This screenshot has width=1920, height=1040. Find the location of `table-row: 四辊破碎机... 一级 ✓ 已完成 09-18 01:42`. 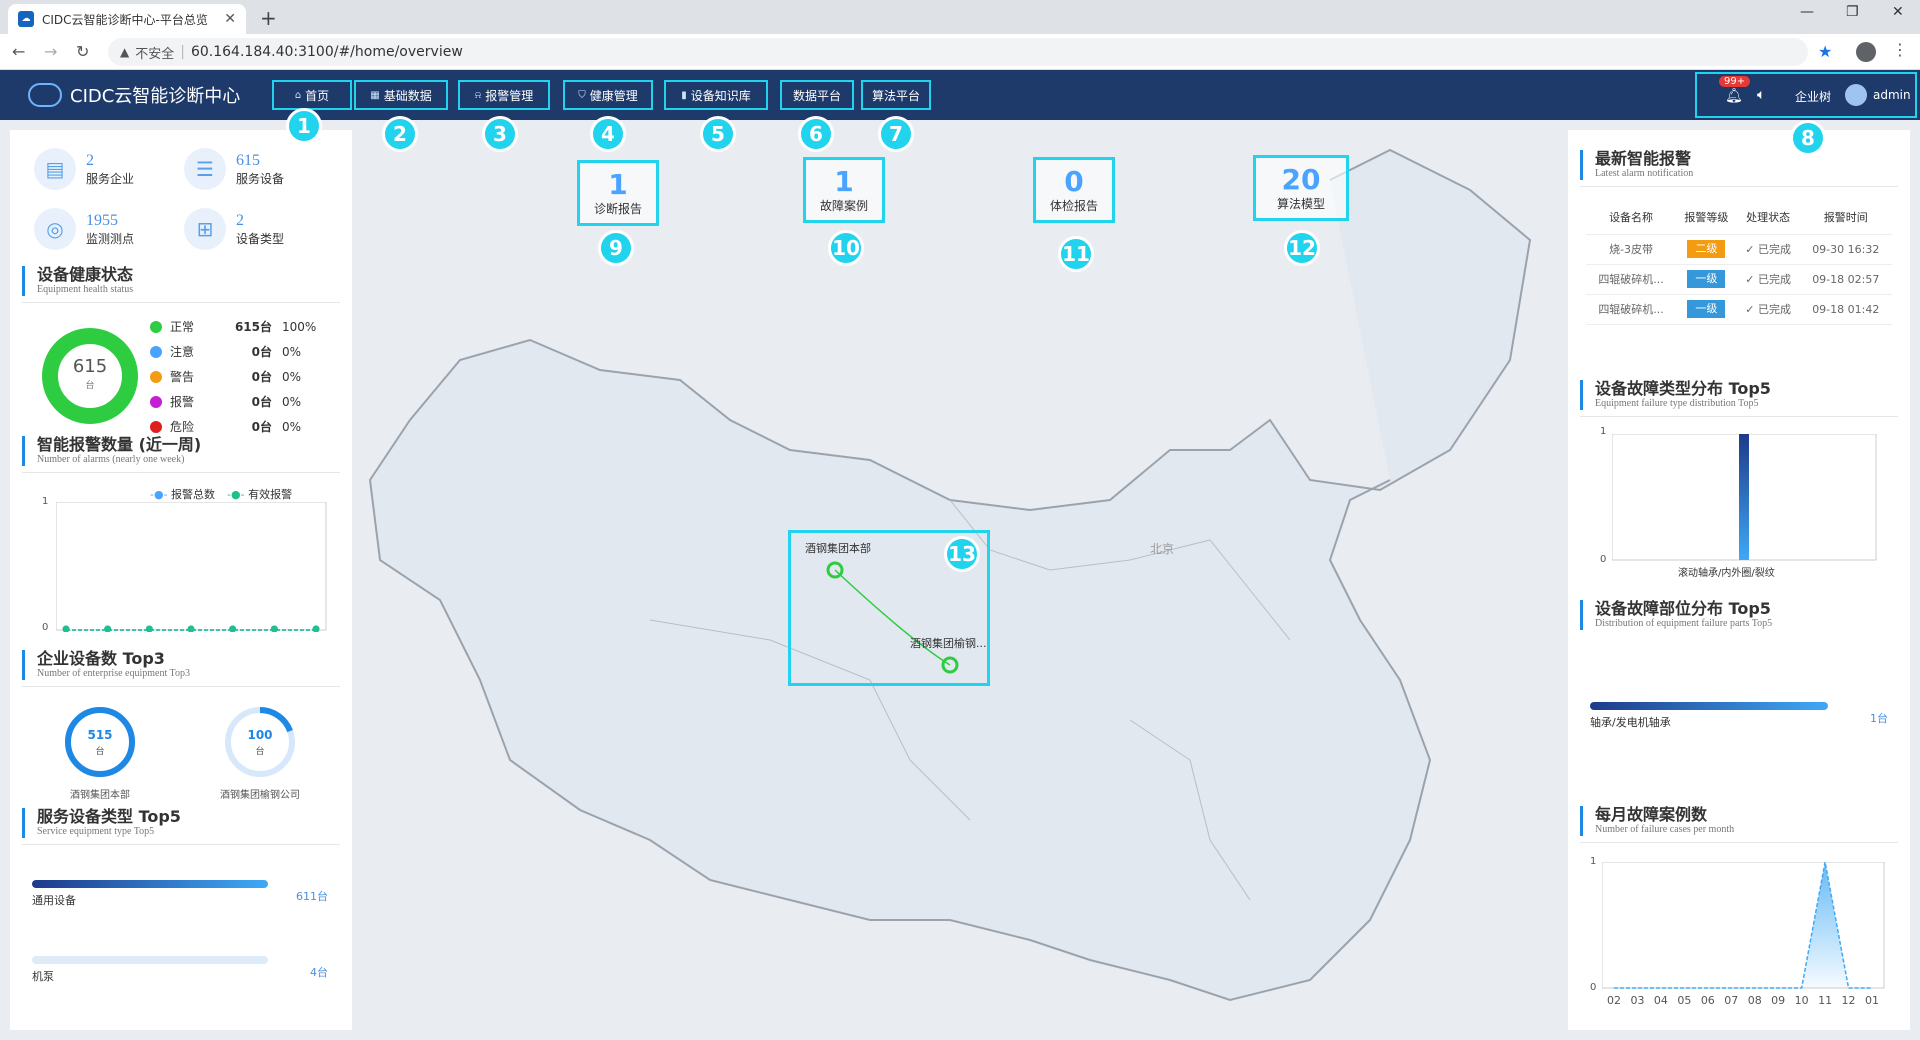

table-row: 四辊破碎机... 一级 ✓ 已完成 09-18 01:42 is located at coordinates (1739, 309).